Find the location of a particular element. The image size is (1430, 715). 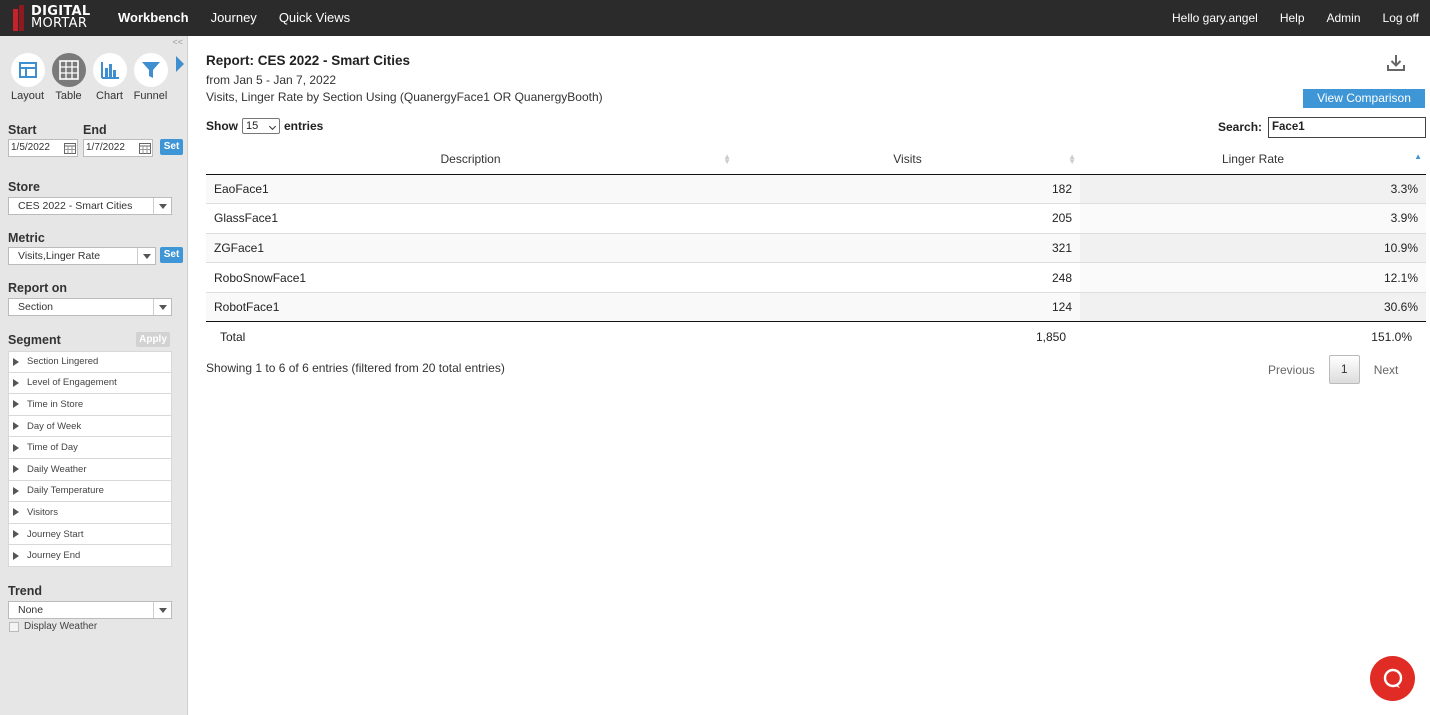

nav-help: Help is located at coordinates (1292, 18).